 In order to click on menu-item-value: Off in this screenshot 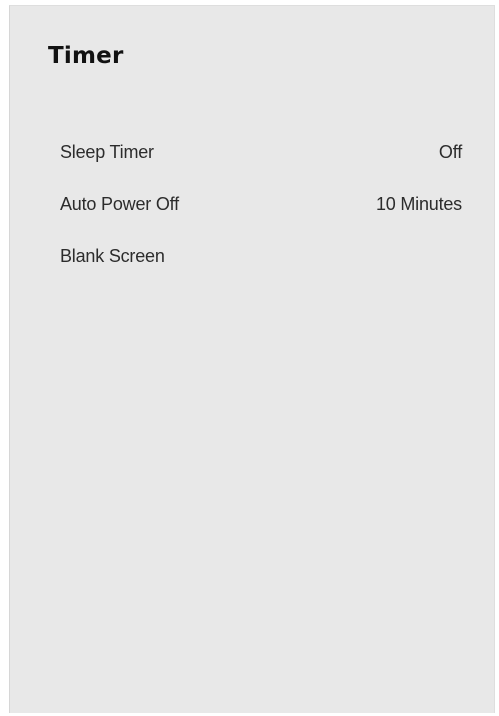, I will do `click(450, 151)`.